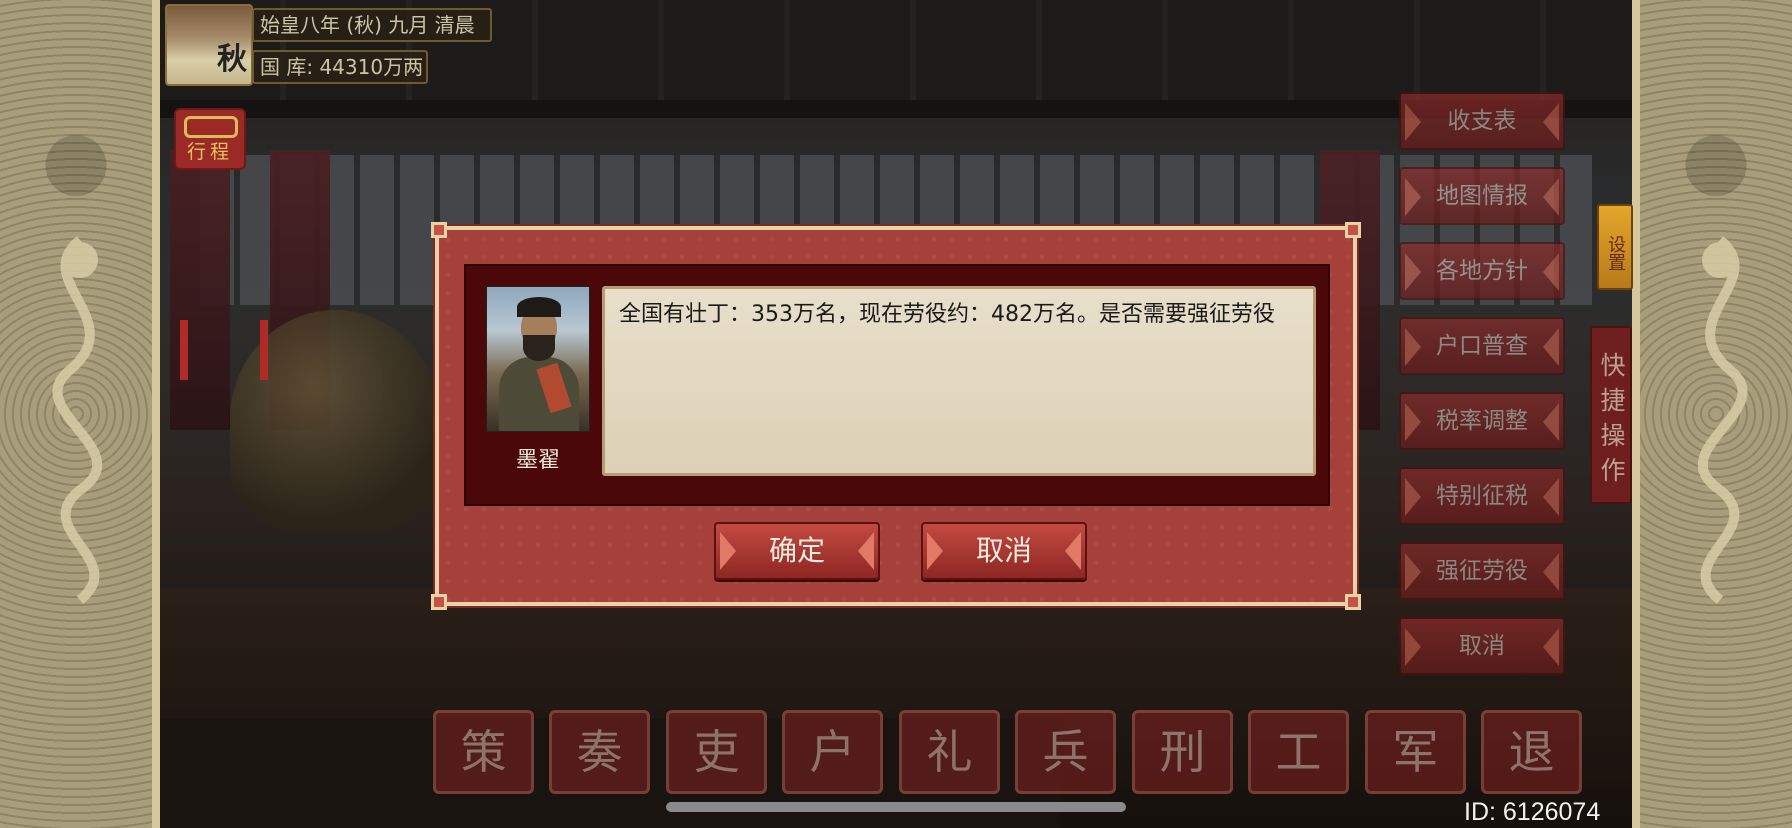 The width and height of the screenshot is (1792, 828). I want to click on ministry-button: 兵, so click(1065, 752).